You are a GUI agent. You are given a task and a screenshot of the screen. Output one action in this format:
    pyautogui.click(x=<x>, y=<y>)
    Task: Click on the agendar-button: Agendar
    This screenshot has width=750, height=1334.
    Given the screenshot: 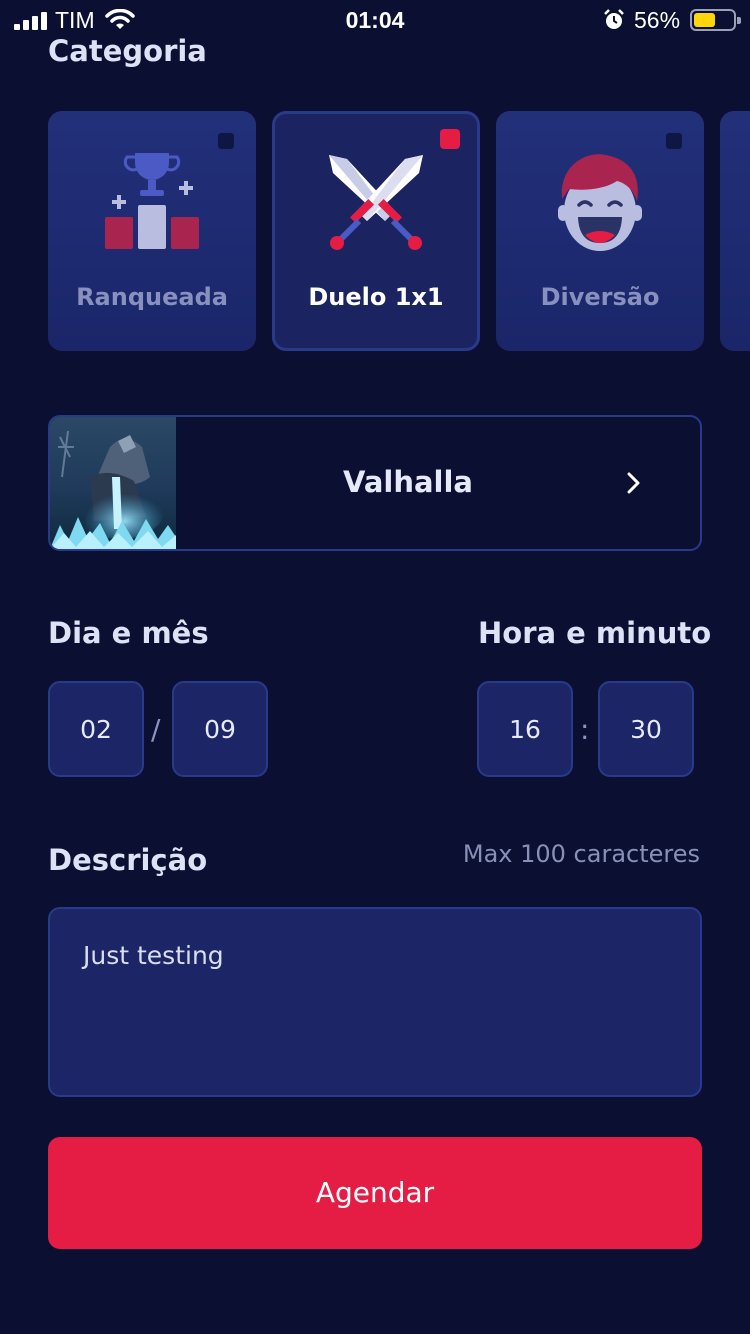 What is the action you would take?
    pyautogui.click(x=375, y=1193)
    